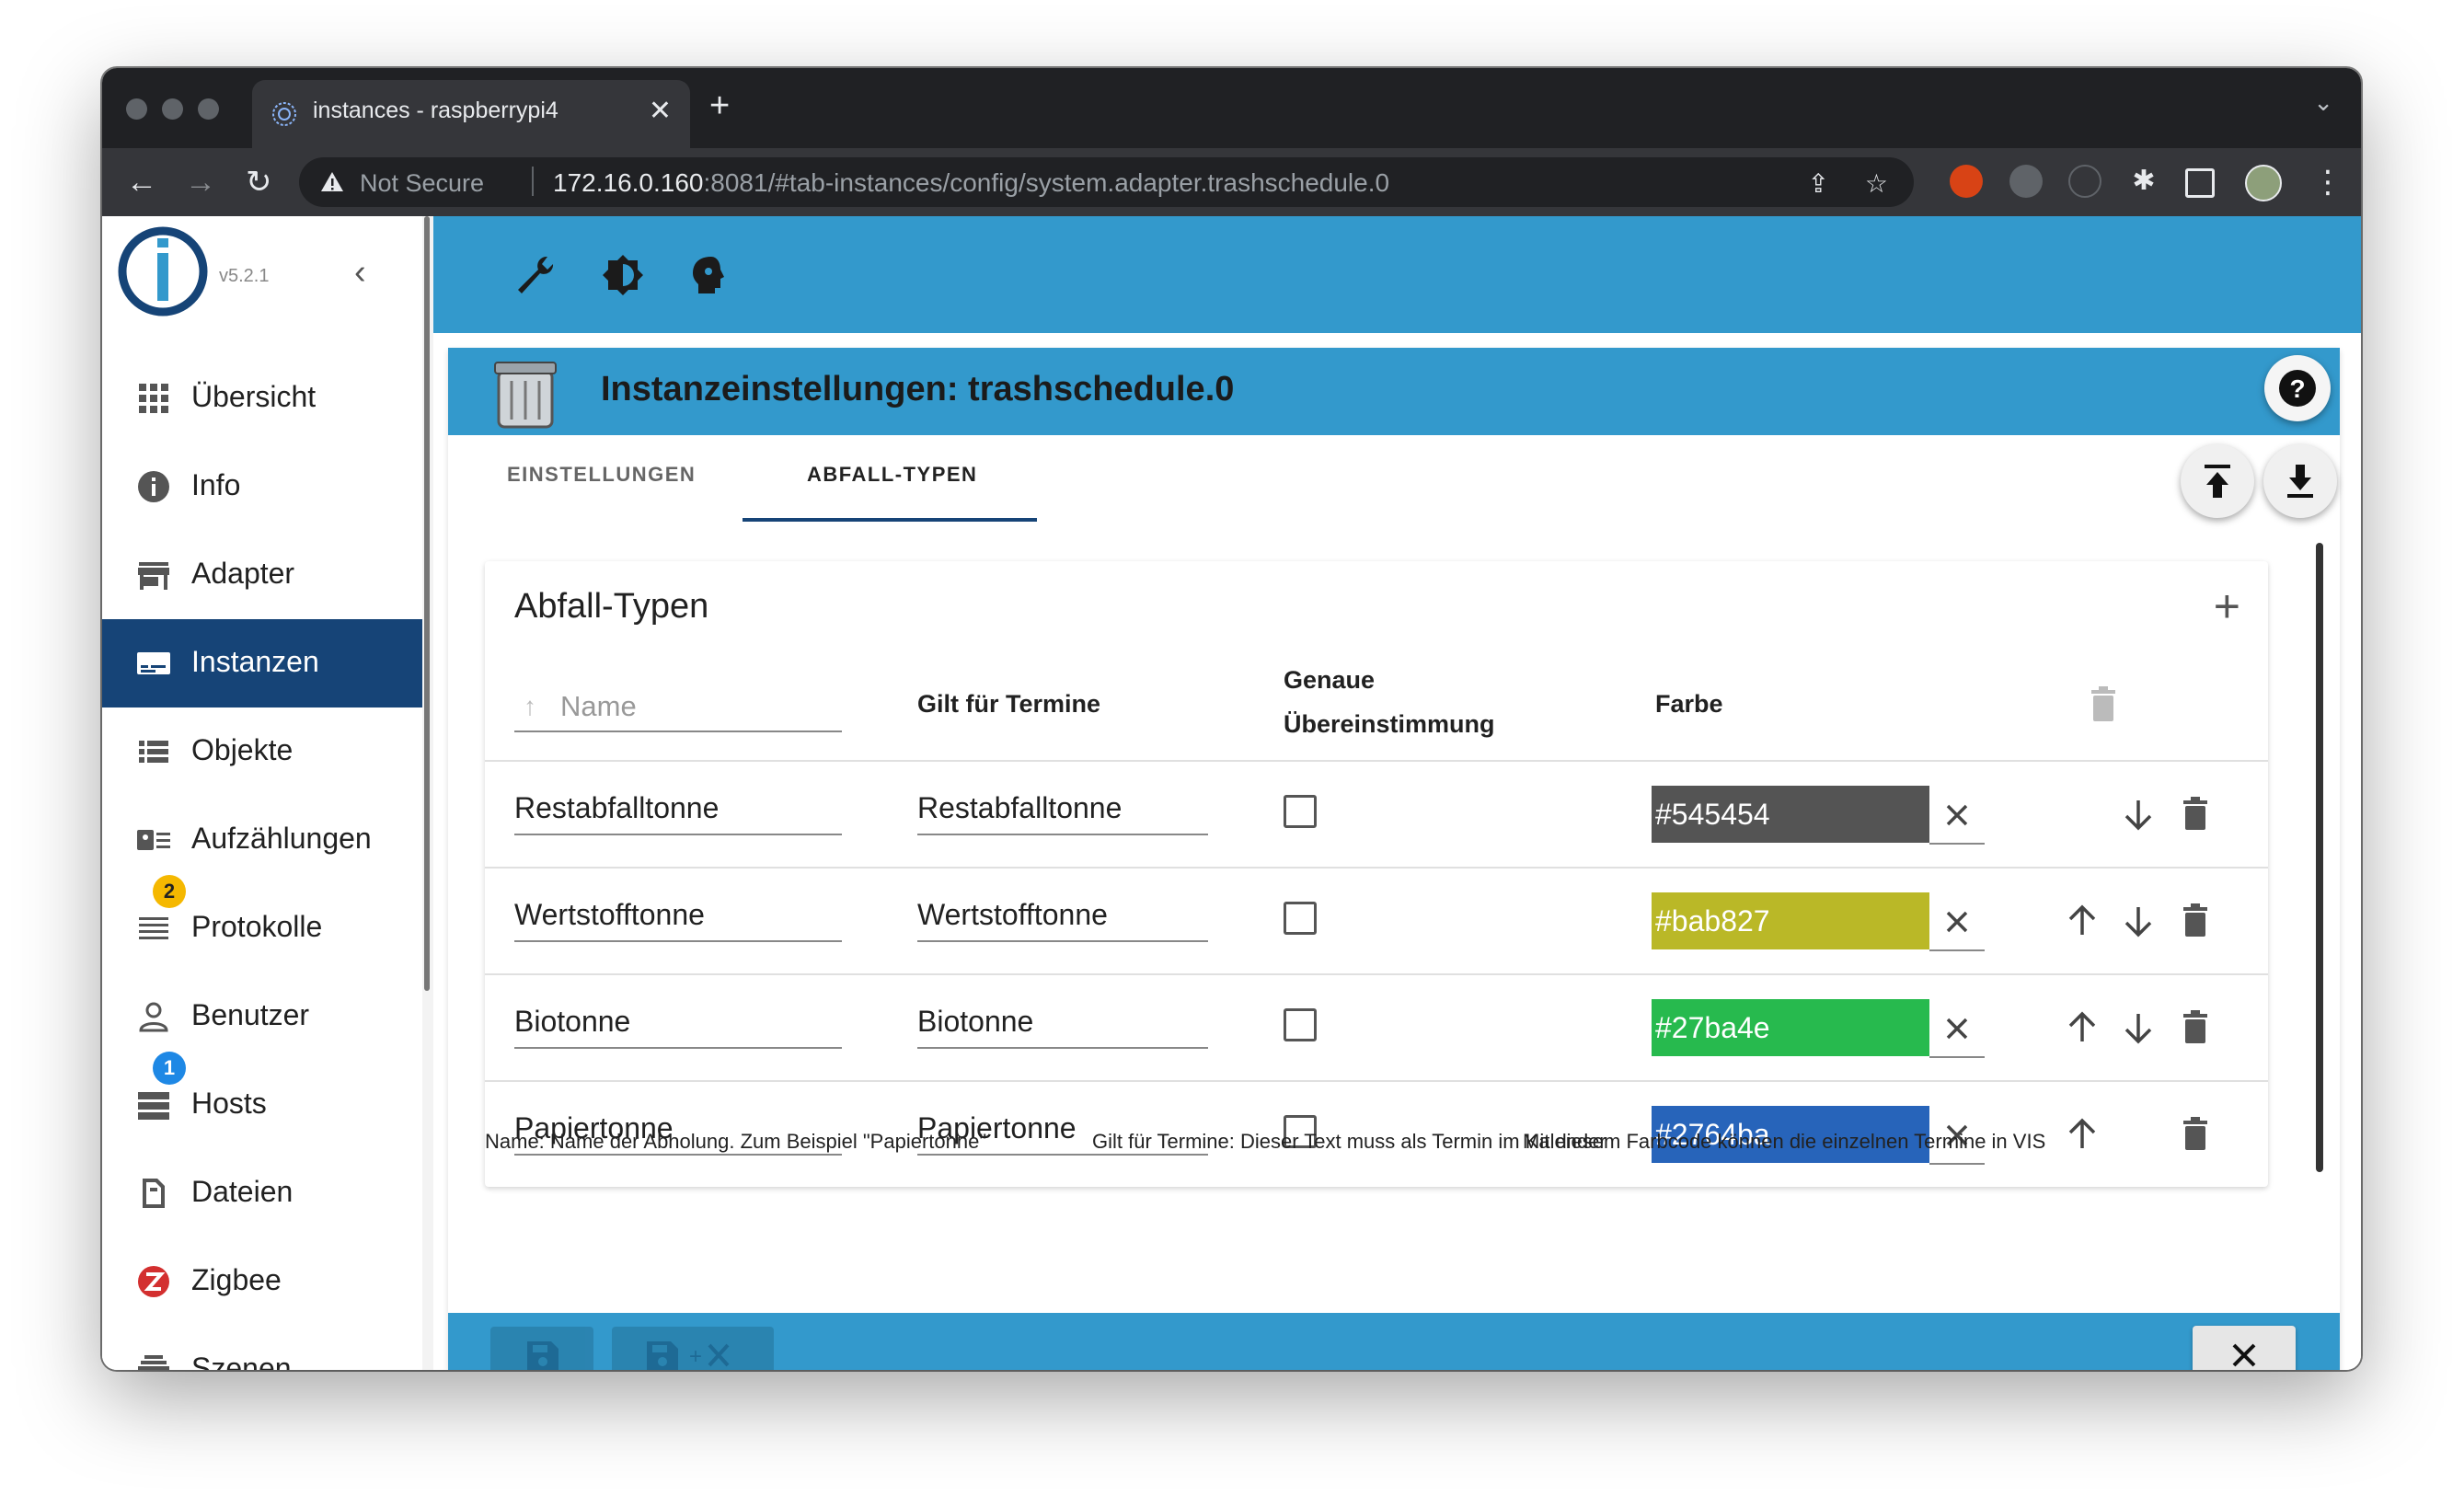 The image size is (2464, 1507). What do you see at coordinates (153, 928) in the screenshot?
I see `log-icon` at bounding box center [153, 928].